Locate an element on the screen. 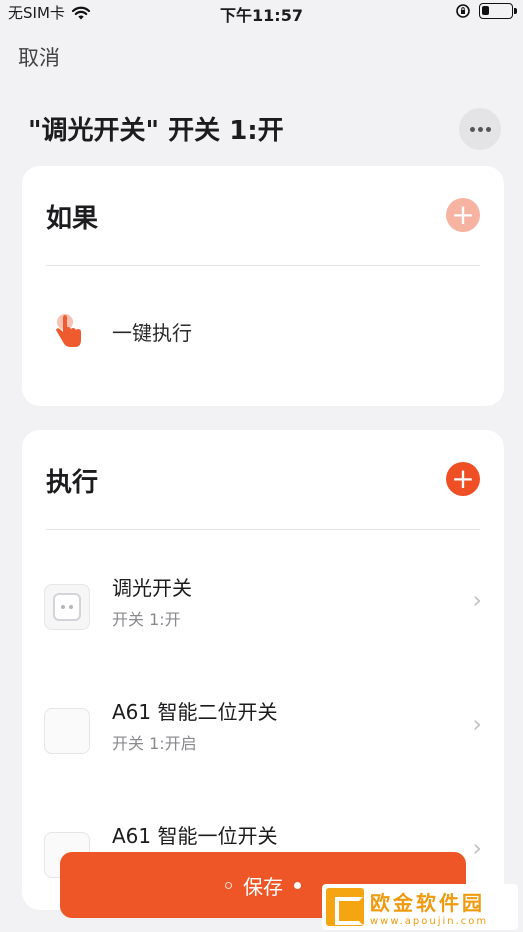 The width and height of the screenshot is (523, 932). do-card-header: 执行 + is located at coordinates (263, 480).